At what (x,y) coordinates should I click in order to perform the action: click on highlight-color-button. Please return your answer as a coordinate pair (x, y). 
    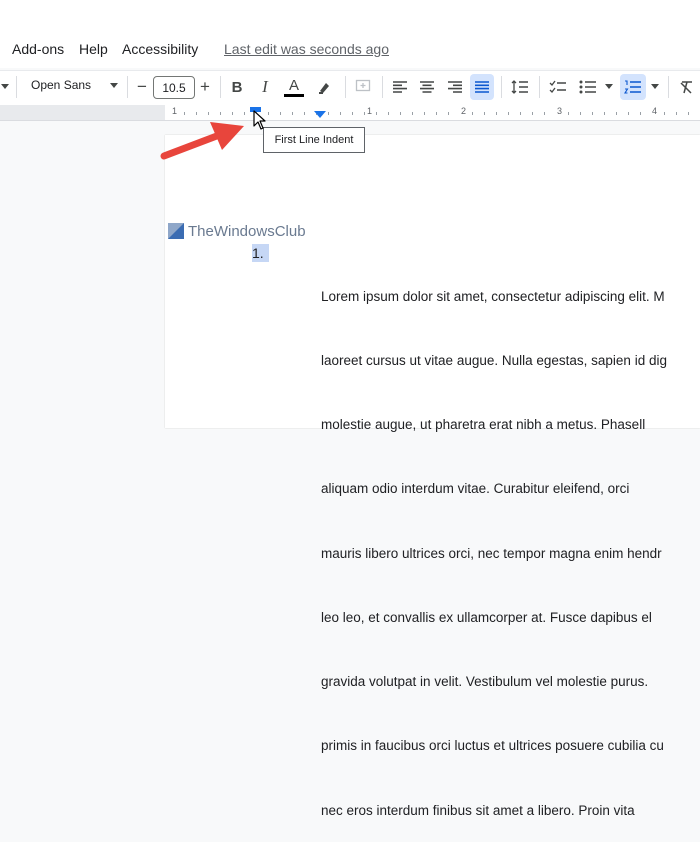
    Looking at the image, I should click on (325, 87).